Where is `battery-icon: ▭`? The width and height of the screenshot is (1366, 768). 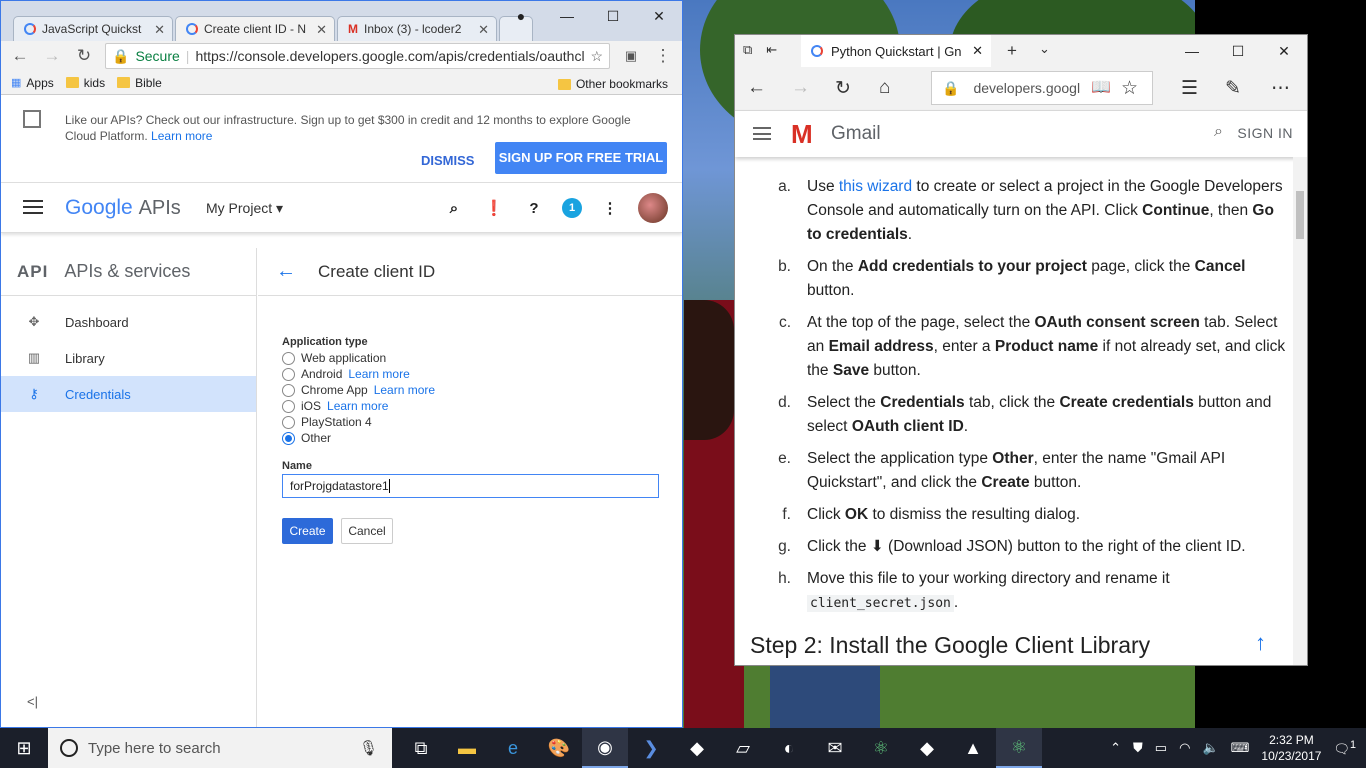
battery-icon: ▭ is located at coordinates (1161, 748).